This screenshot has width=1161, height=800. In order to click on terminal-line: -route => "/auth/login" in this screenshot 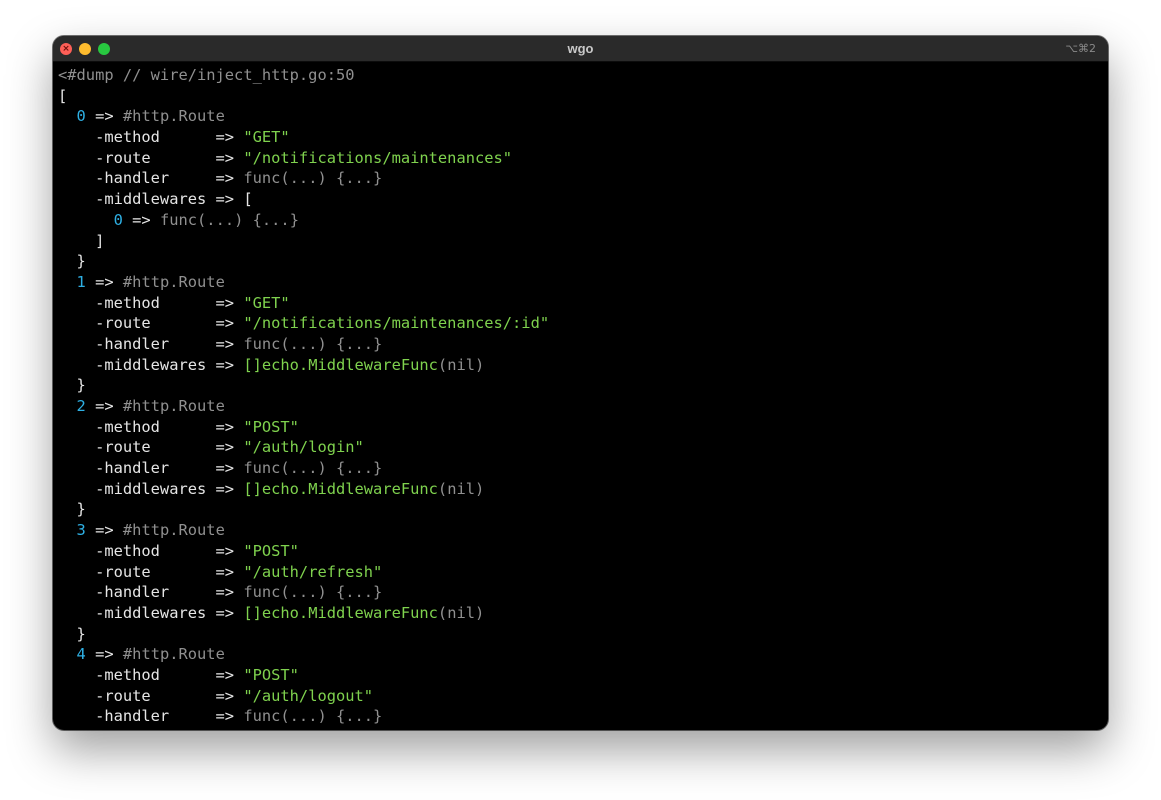, I will do `click(583, 447)`.